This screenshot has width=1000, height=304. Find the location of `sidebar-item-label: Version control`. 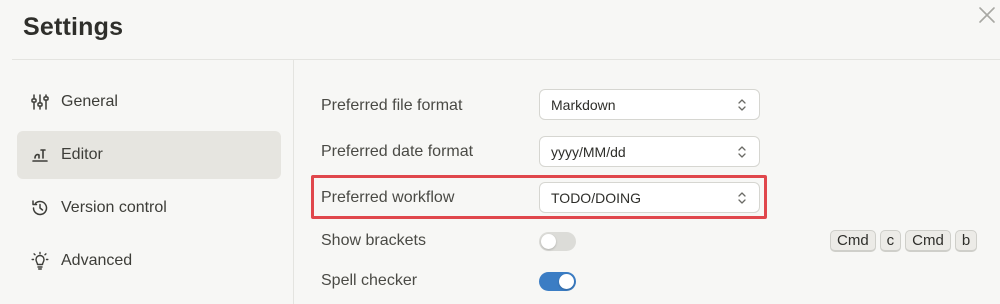

sidebar-item-label: Version control is located at coordinates (114, 207).